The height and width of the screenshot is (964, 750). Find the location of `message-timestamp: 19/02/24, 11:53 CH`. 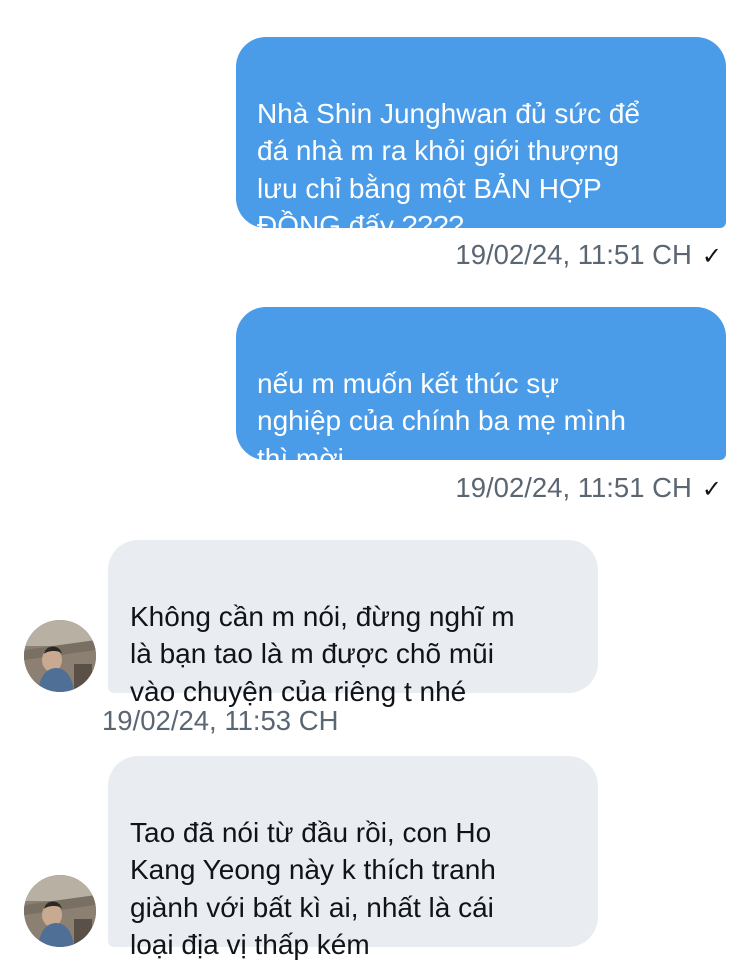

message-timestamp: 19/02/24, 11:53 CH is located at coordinates (220, 720).